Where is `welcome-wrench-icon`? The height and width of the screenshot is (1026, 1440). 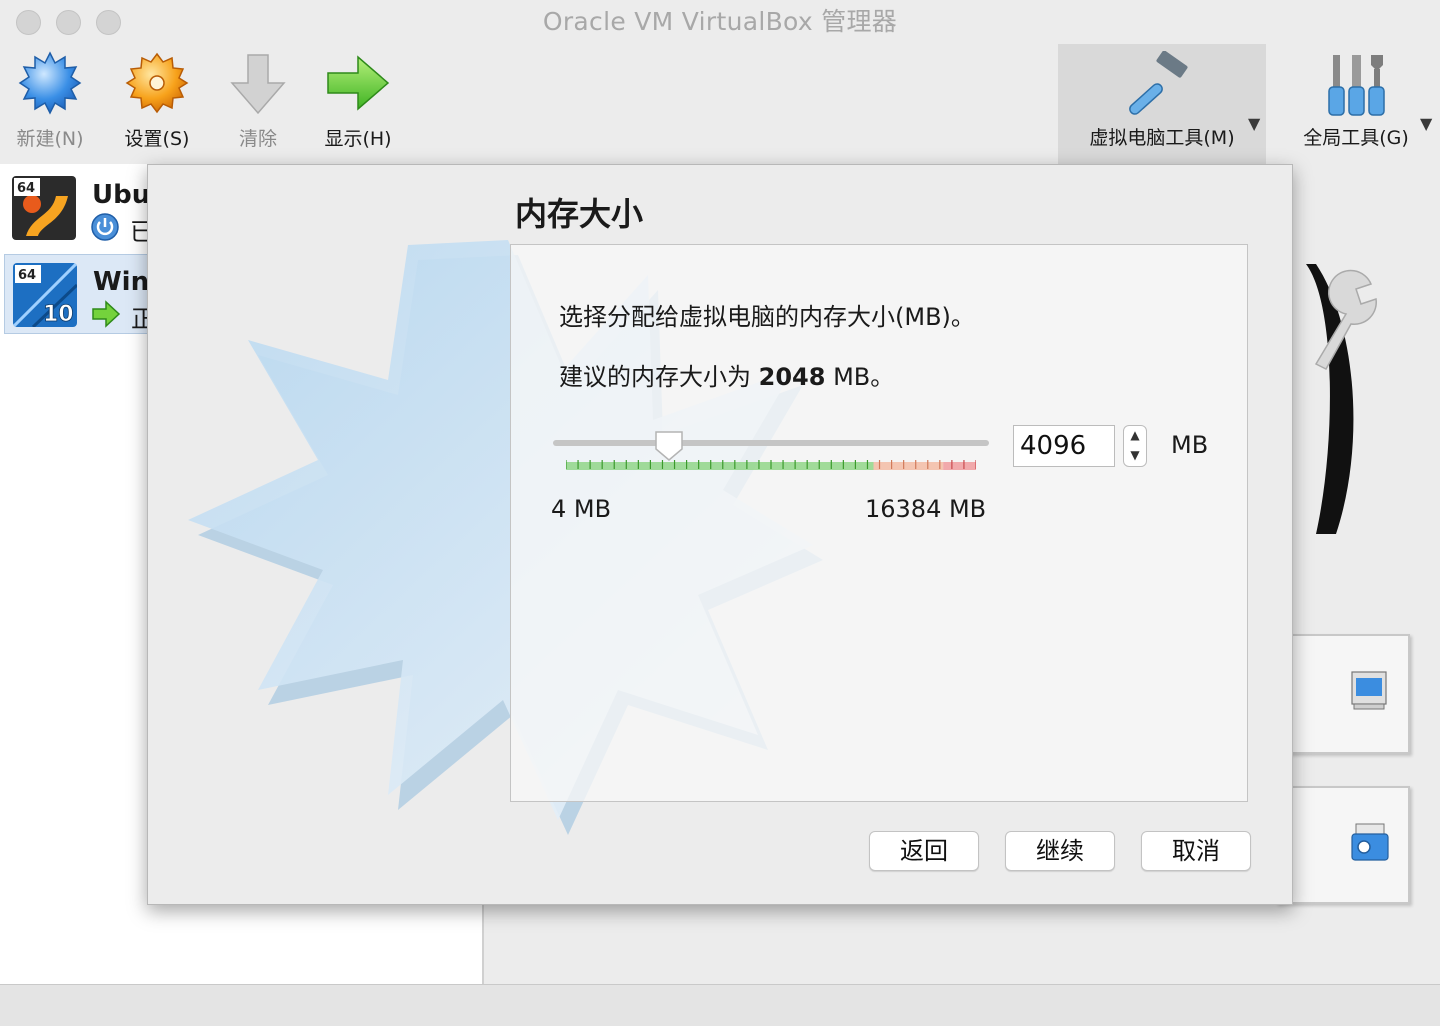 welcome-wrench-icon is located at coordinates (1336, 394).